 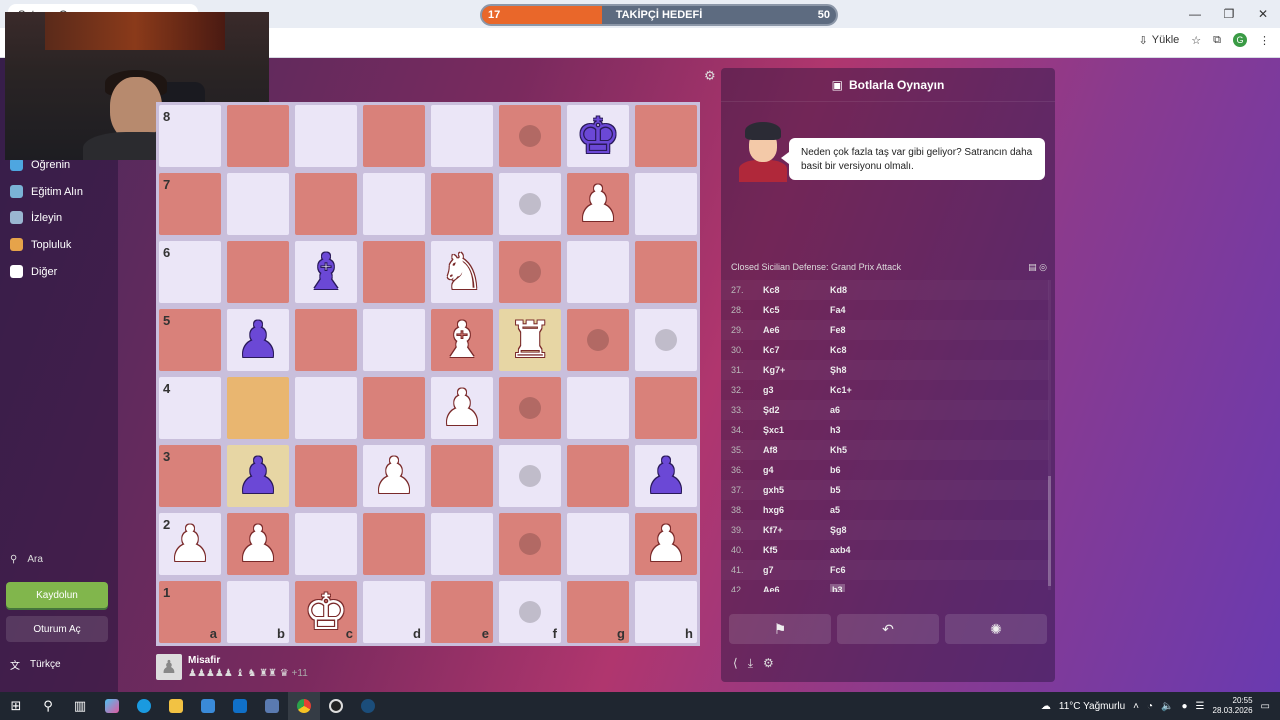 What do you see at coordinates (326, 476) in the screenshot?
I see `square-c3` at bounding box center [326, 476].